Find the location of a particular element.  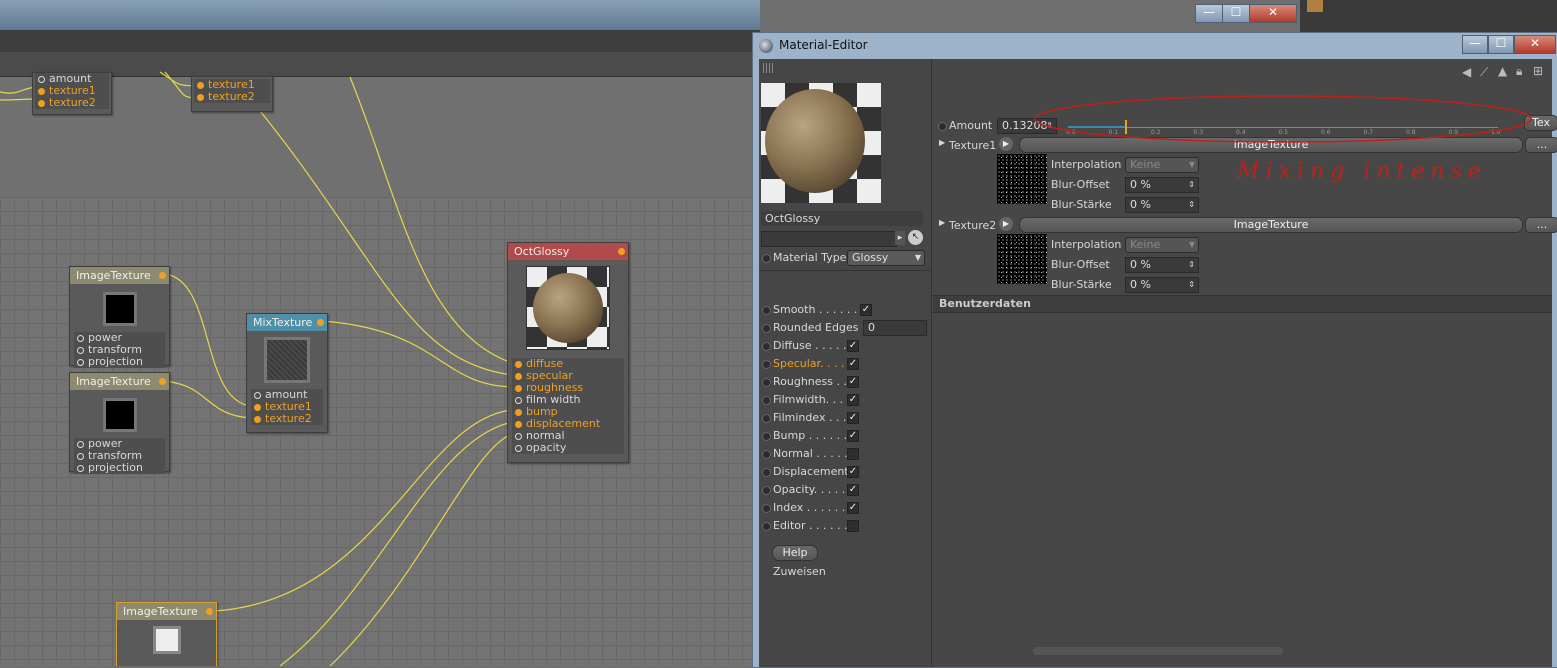

node-partial-mid: texture1 texture2 is located at coordinates (232, 94).